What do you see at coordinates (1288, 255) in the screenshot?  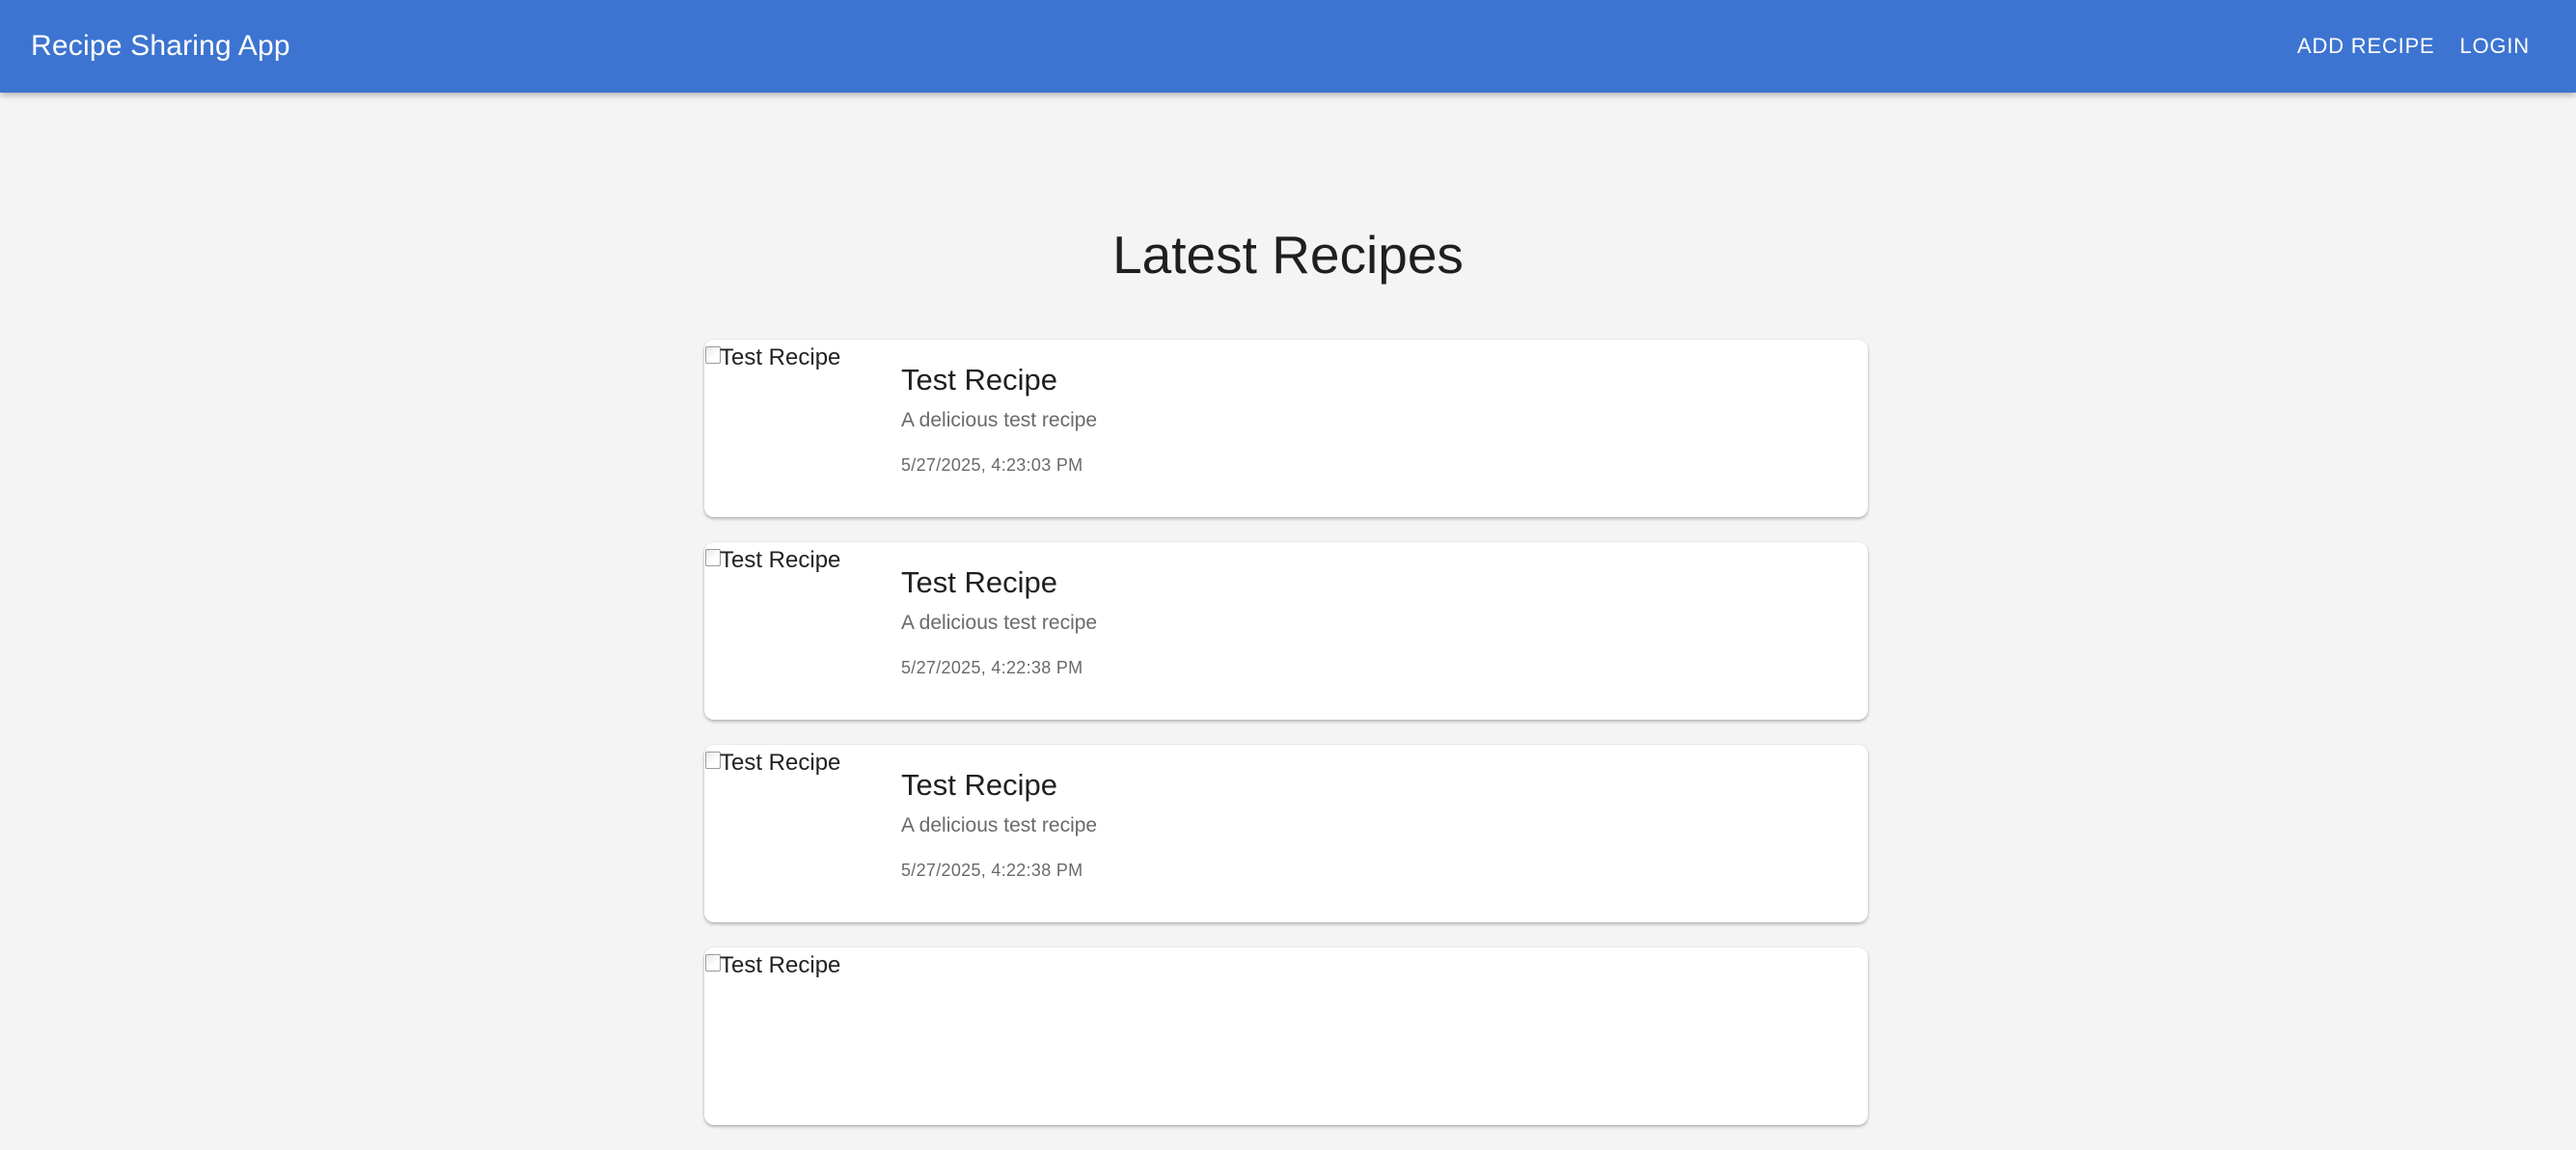 I see `page-title: Latest Recipes` at bounding box center [1288, 255].